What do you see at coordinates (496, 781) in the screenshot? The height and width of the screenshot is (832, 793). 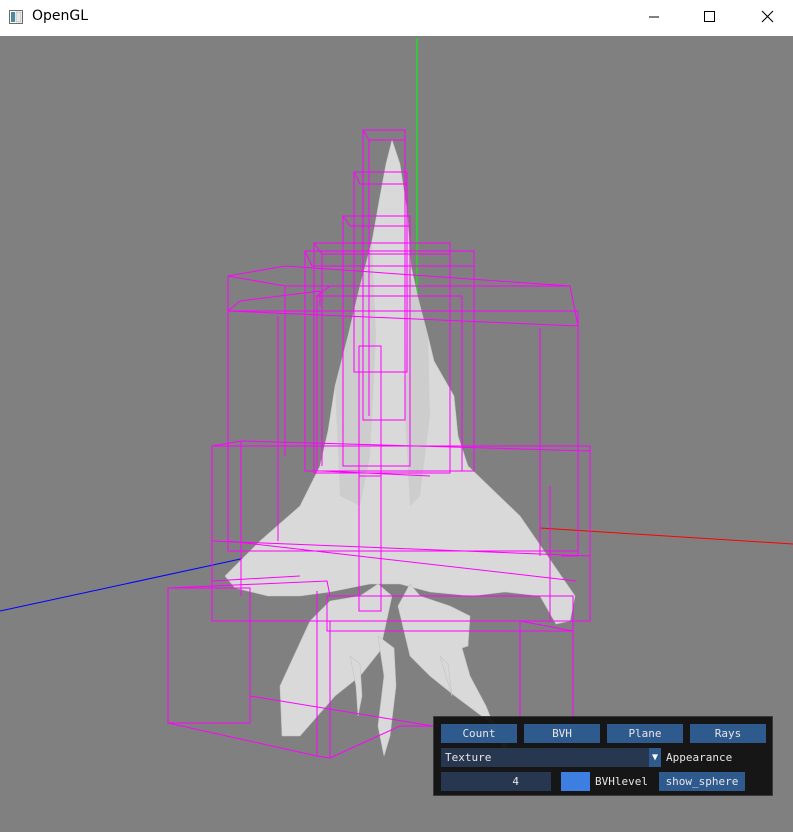 I see `bvh-level-input: 4` at bounding box center [496, 781].